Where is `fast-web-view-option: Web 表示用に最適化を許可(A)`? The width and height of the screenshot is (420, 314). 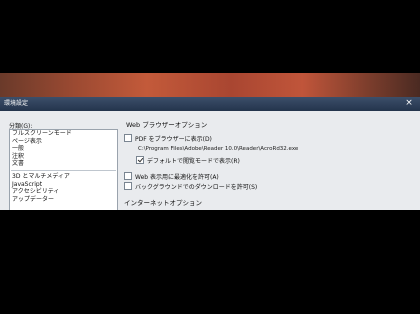 fast-web-view-option: Web 表示用に最適化を許可(A) is located at coordinates (269, 176).